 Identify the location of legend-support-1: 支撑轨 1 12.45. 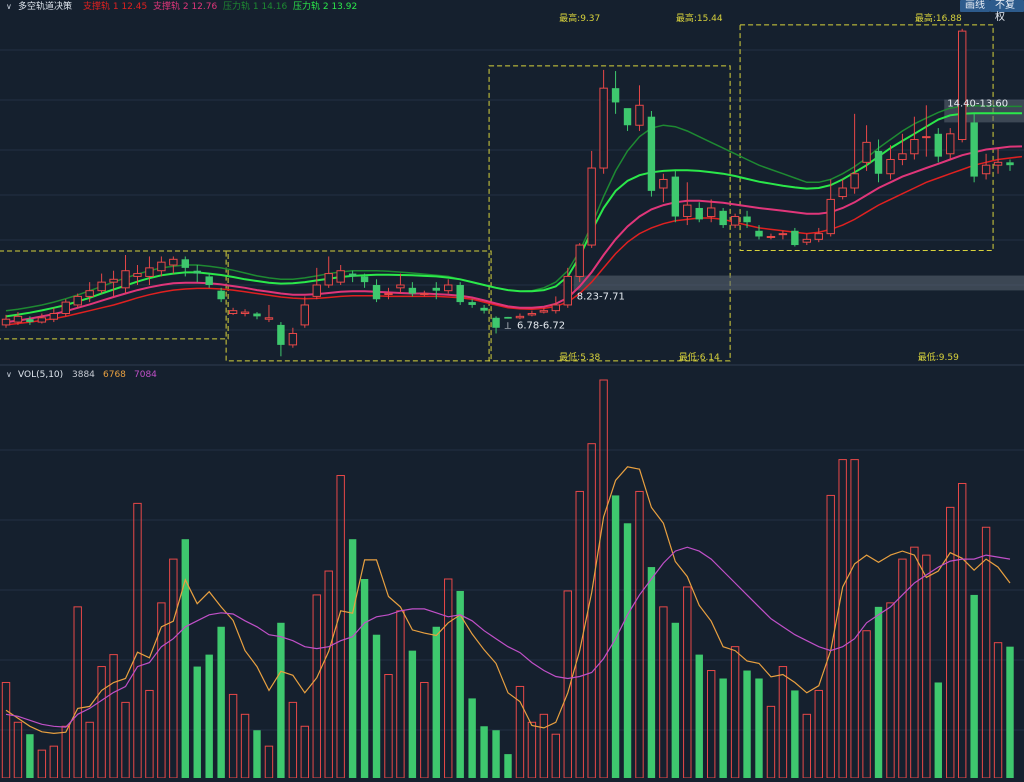
(115, 6).